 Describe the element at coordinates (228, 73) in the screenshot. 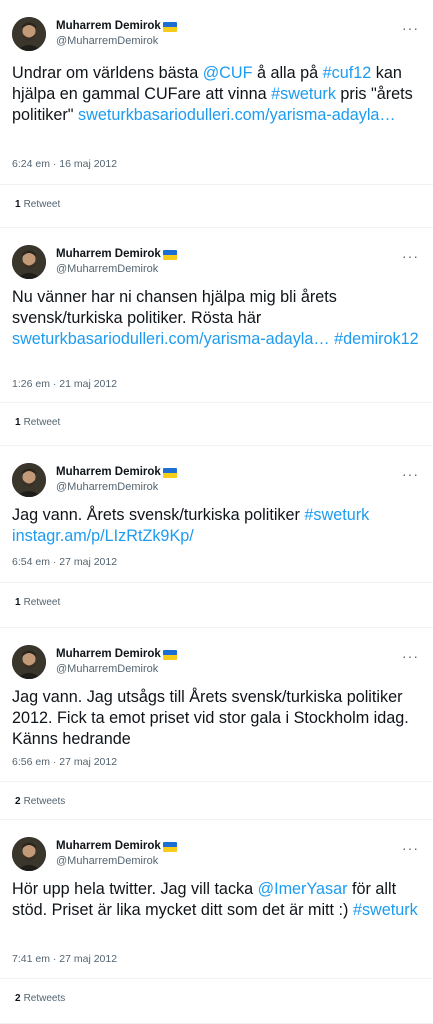

I see `tweet-link: @CUF` at that location.